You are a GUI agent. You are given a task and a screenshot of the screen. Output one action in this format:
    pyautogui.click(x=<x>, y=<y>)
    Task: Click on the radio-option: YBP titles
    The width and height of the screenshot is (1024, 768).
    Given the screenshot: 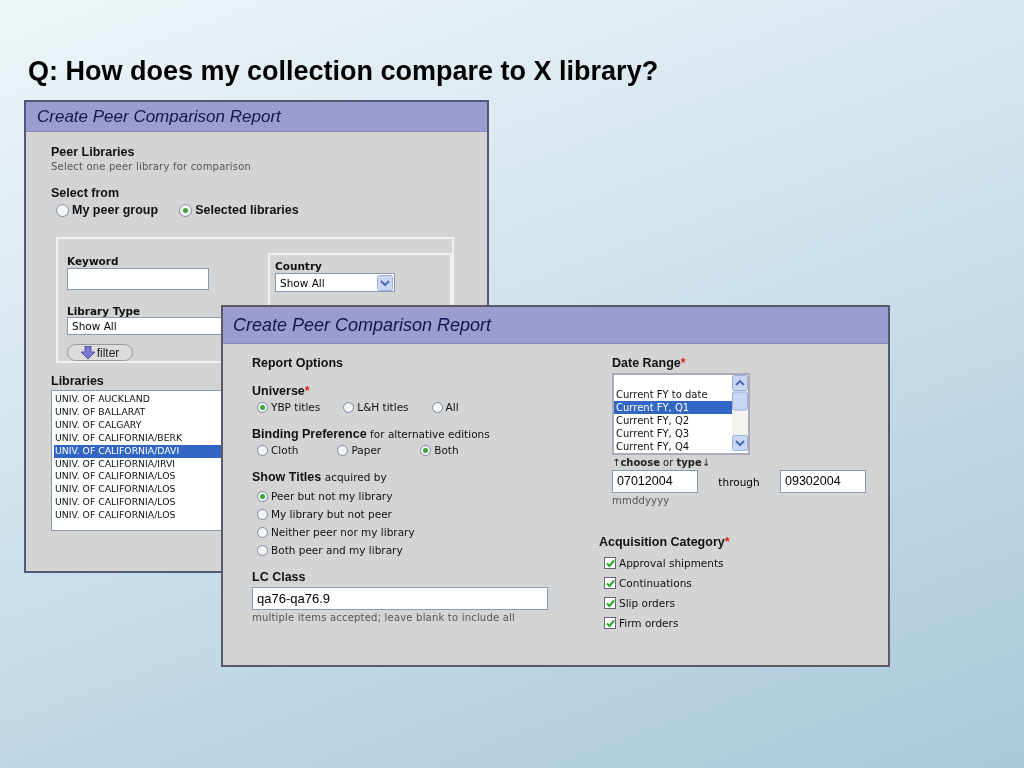 What is the action you would take?
    pyautogui.click(x=289, y=407)
    